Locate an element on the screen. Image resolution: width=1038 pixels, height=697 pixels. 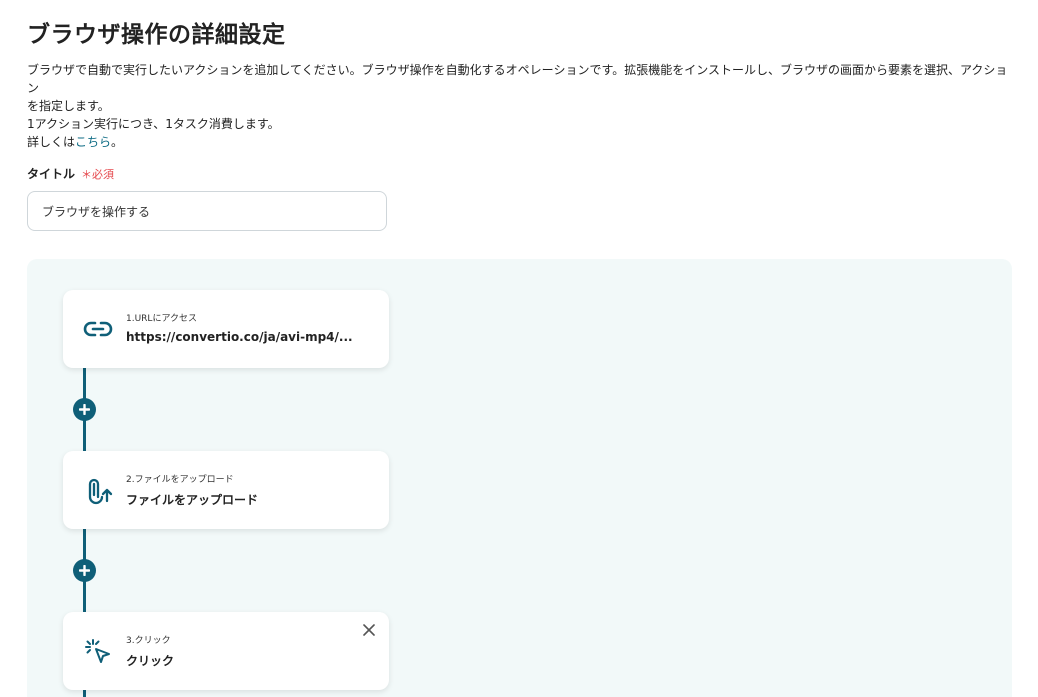
title-field-label: タイトル ＊必須 is located at coordinates (70, 173).